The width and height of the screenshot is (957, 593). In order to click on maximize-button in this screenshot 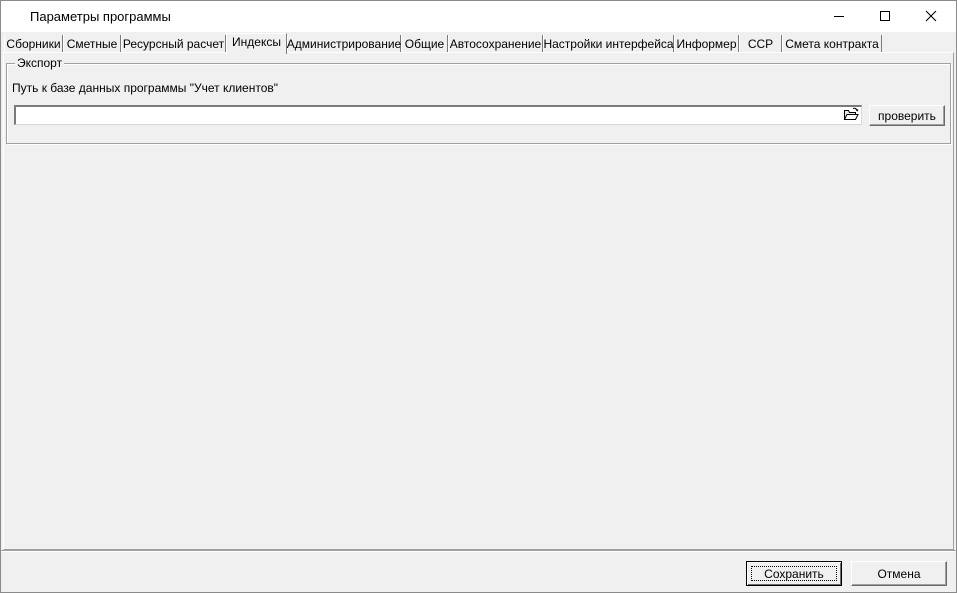, I will do `click(885, 16)`.